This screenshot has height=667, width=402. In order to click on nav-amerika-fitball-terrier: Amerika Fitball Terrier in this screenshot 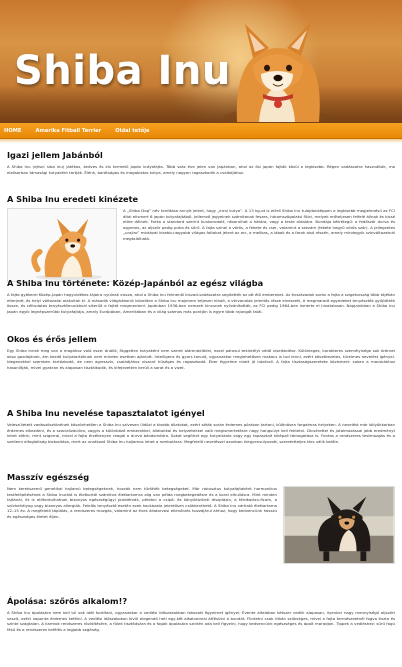, I will do `click(68, 131)`.